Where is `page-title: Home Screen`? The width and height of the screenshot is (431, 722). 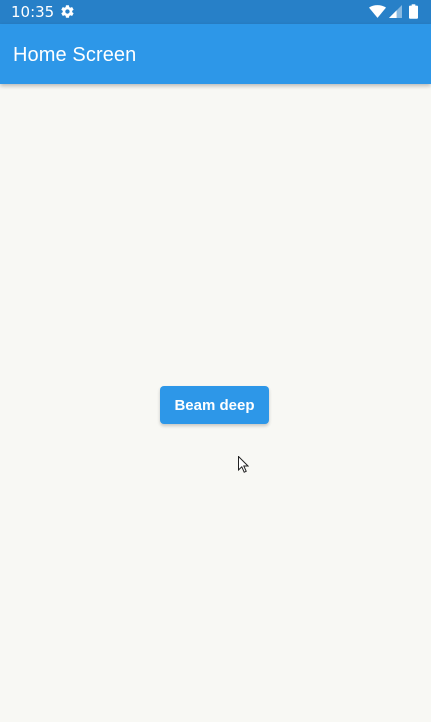
page-title: Home Screen is located at coordinates (75, 55).